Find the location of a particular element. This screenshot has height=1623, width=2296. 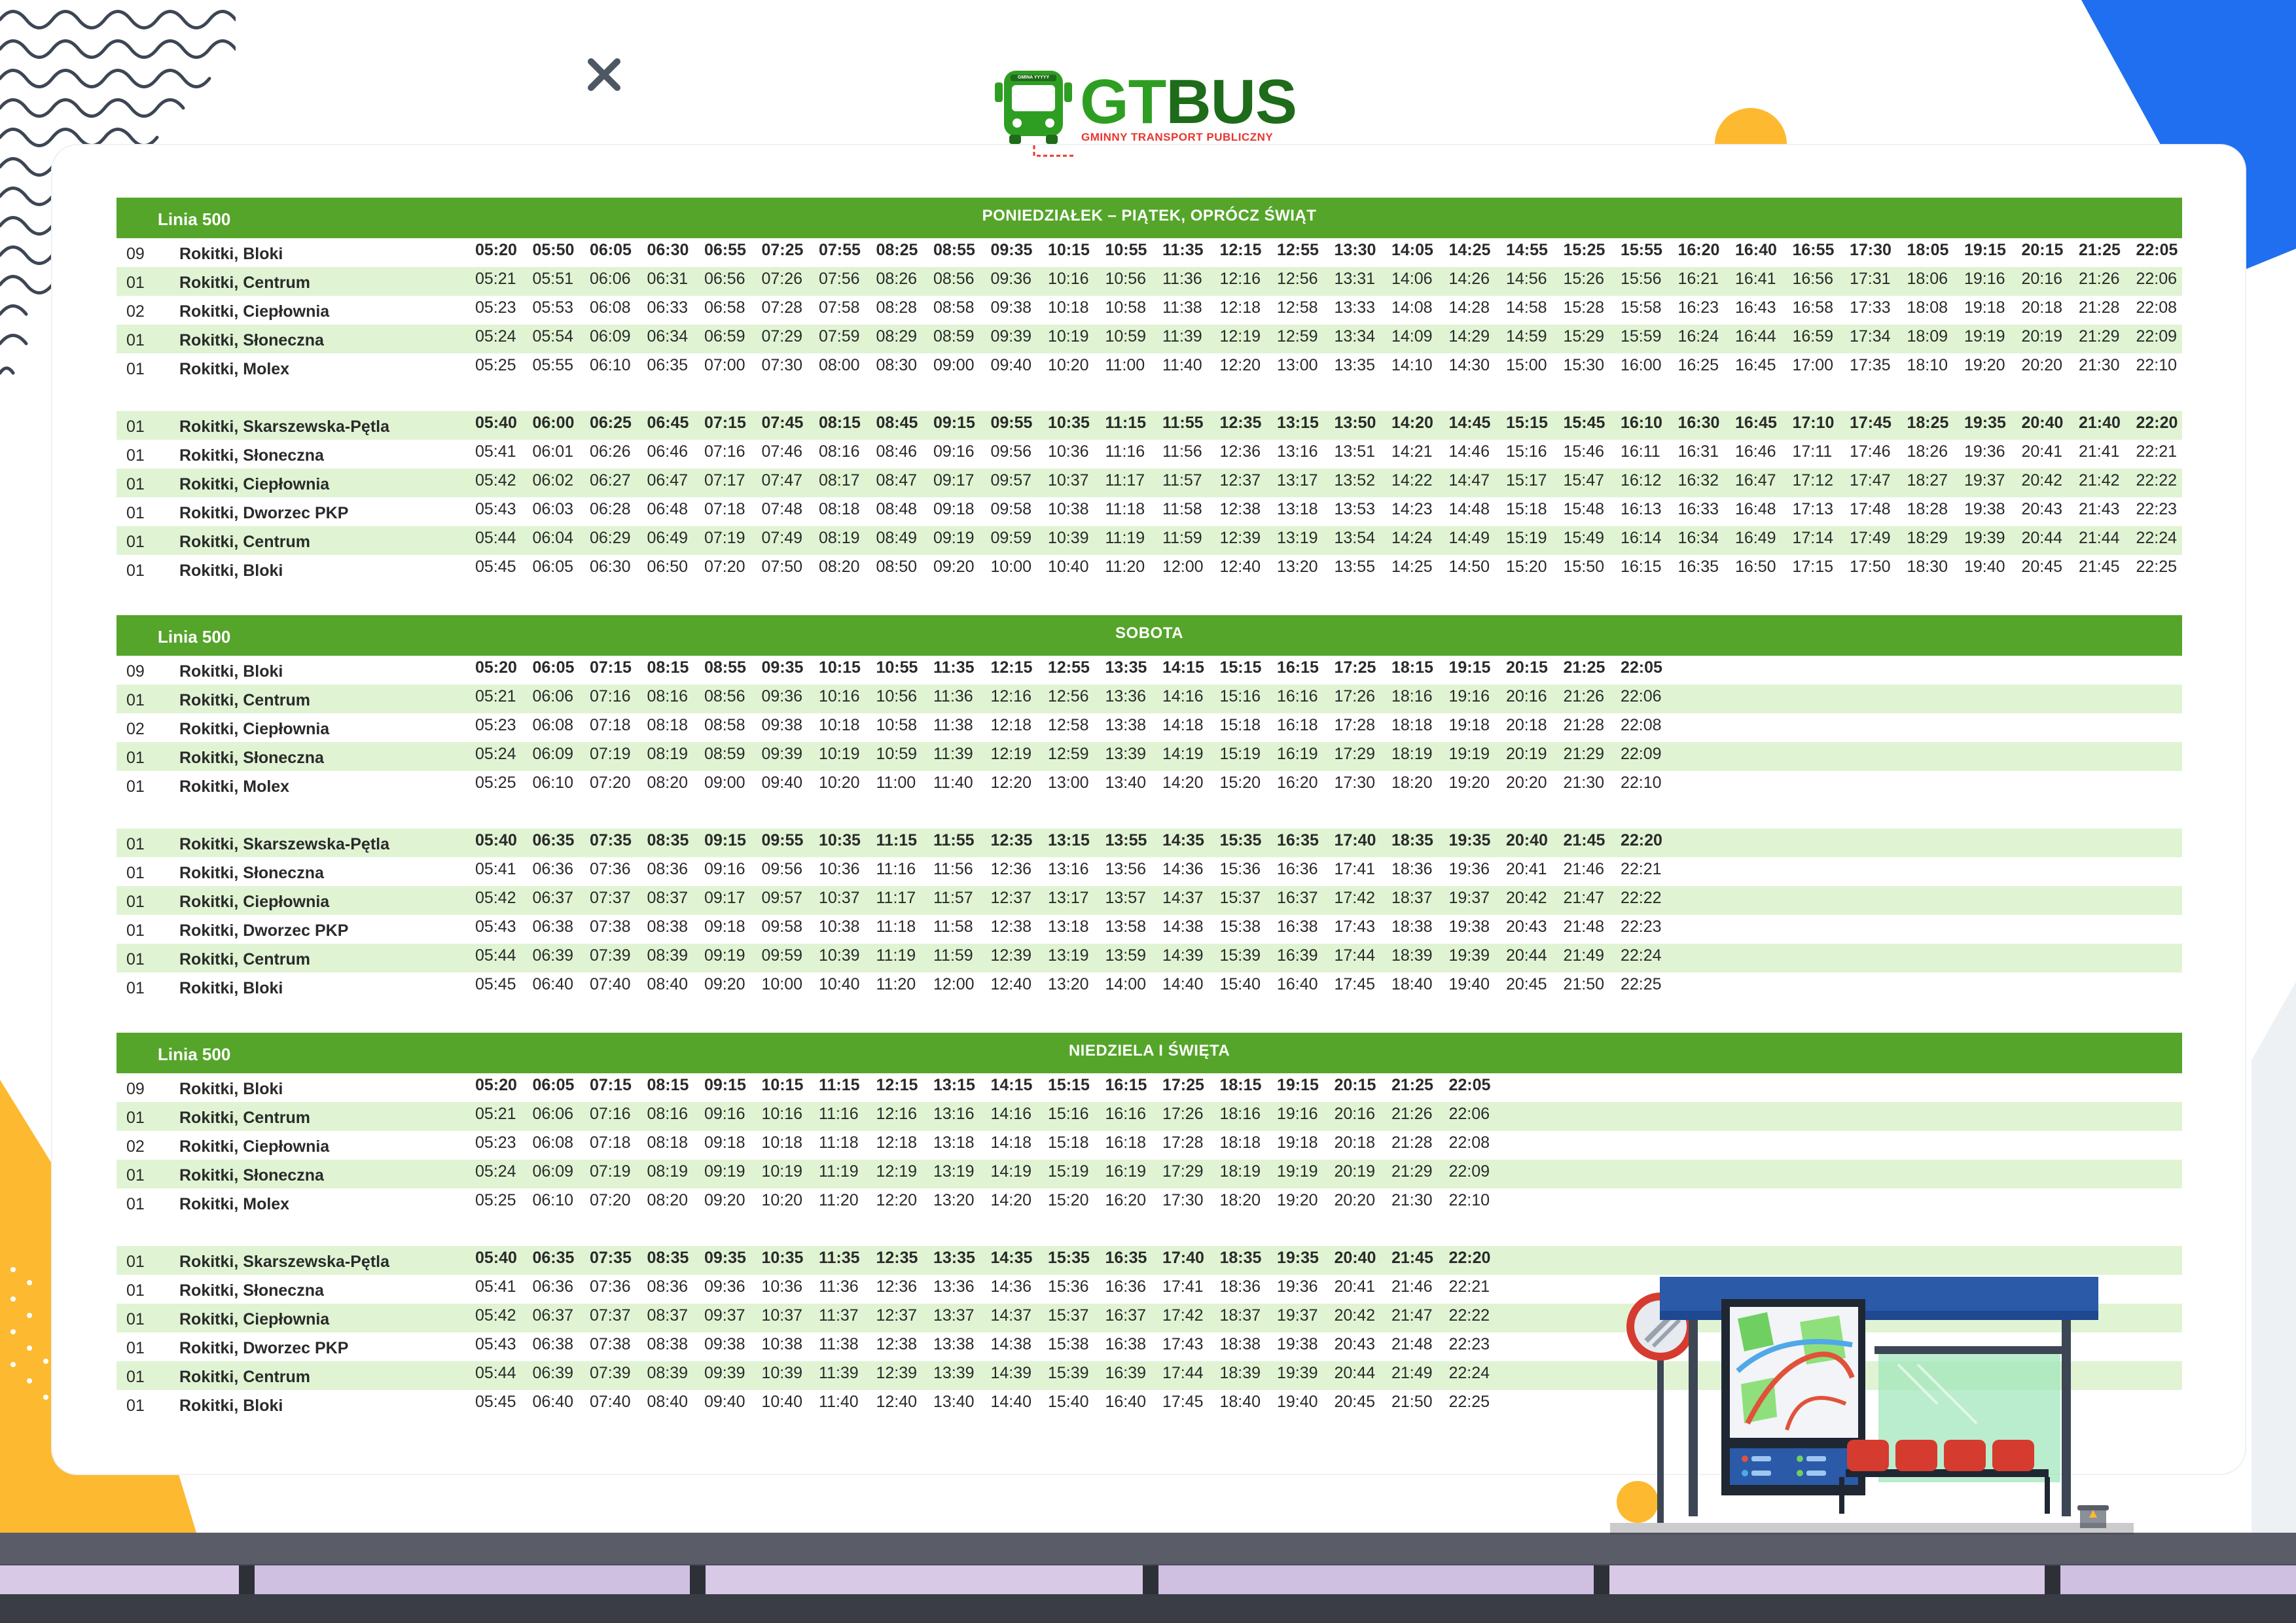

departure-time: 20:45 is located at coordinates (2042, 567).